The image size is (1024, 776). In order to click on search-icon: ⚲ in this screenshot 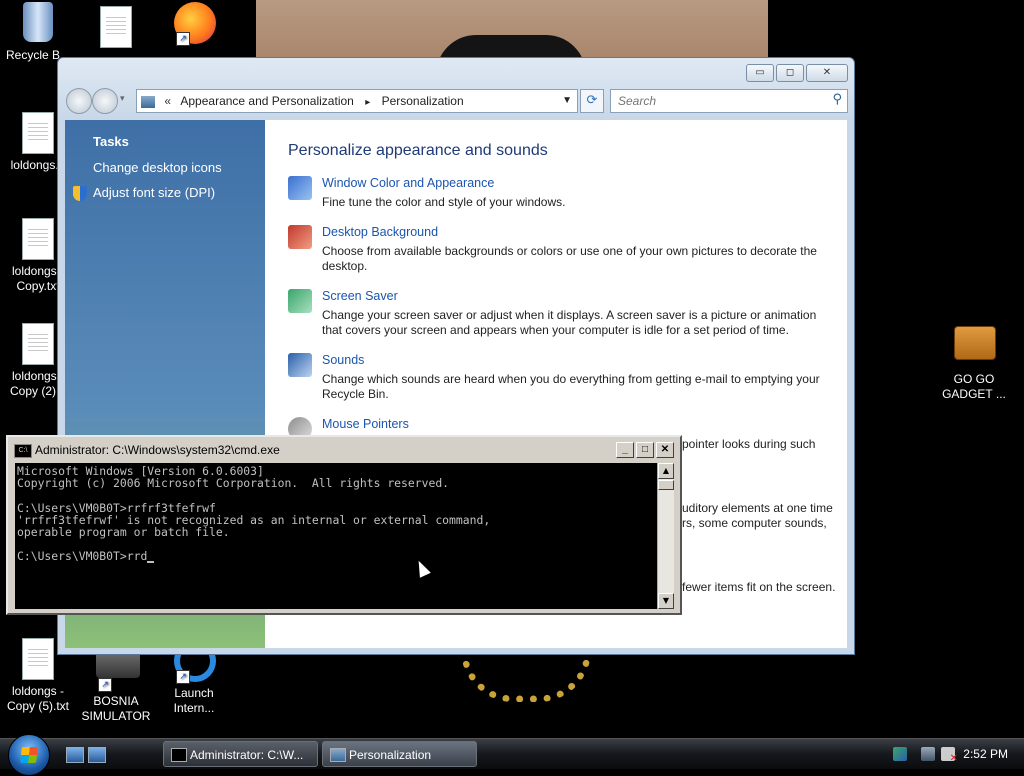, I will do `click(837, 99)`.